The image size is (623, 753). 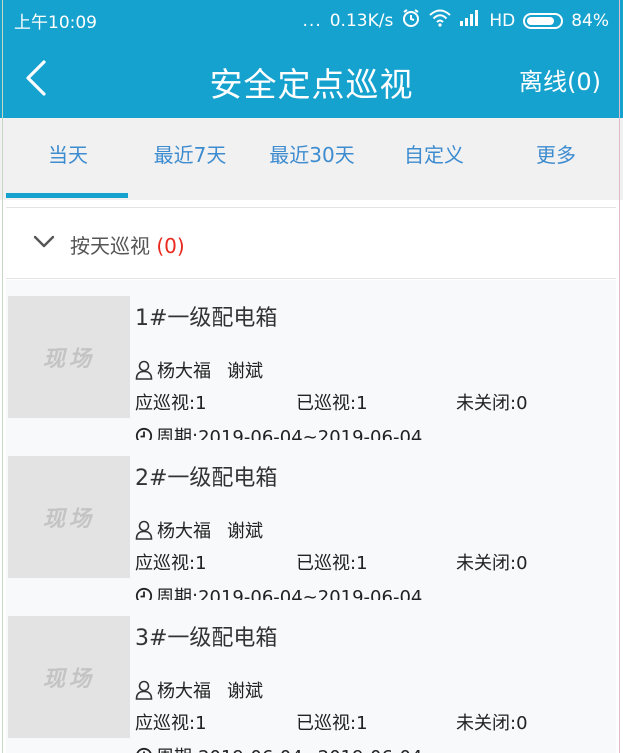 I want to click on item-name: 1#一级配电箱, so click(x=206, y=318).